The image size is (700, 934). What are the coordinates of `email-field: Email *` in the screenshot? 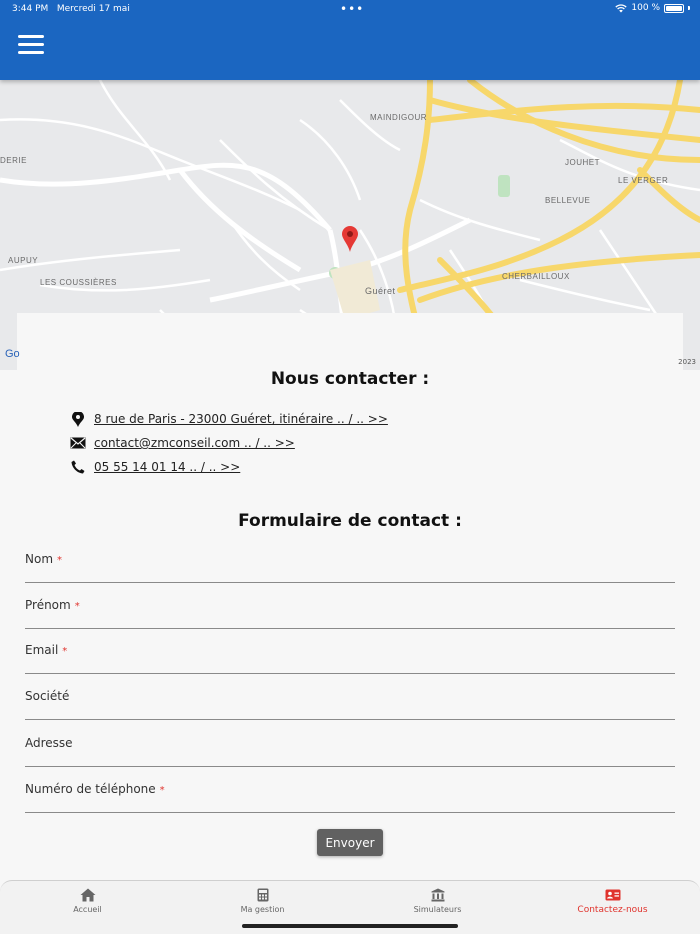 It's located at (350, 656).